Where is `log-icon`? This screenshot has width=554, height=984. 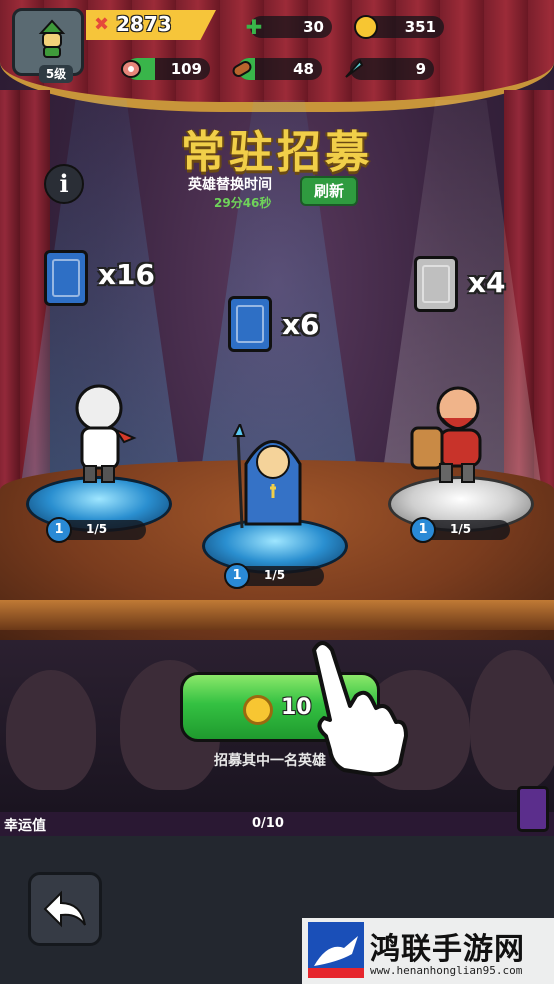 log-icon is located at coordinates (242, 69).